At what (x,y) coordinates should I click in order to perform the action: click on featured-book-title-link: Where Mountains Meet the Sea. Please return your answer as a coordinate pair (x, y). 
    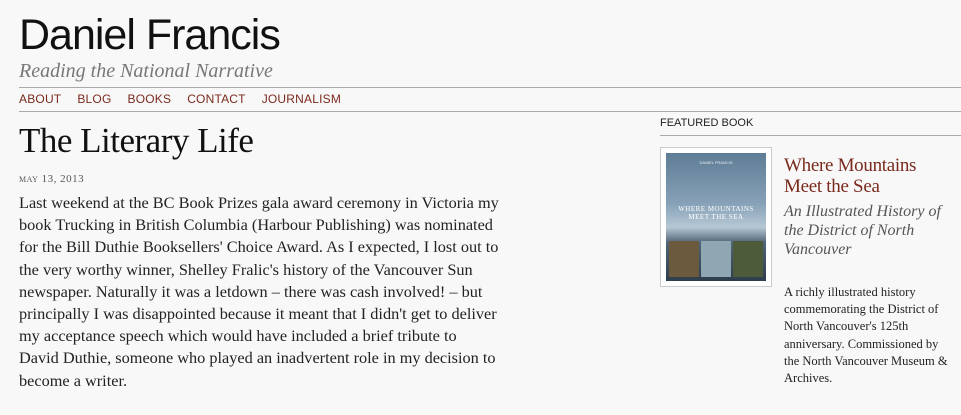
    Looking at the image, I should click on (869, 176).